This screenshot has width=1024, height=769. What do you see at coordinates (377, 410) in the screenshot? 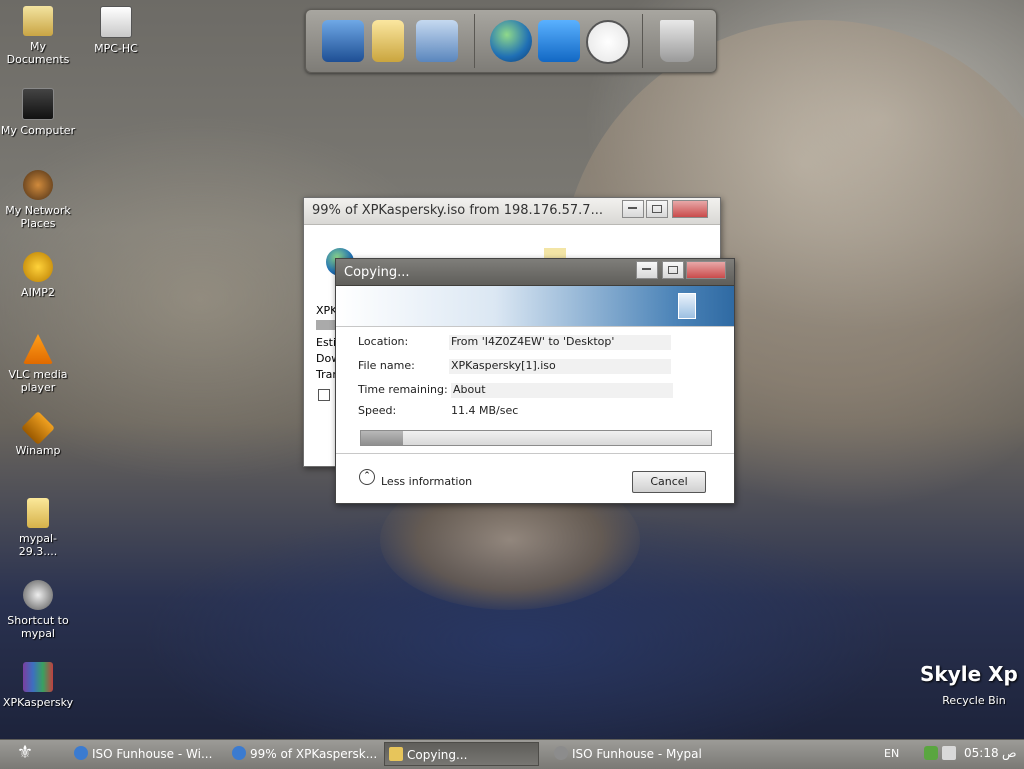
I see `speed-label: Speed:` at bounding box center [377, 410].